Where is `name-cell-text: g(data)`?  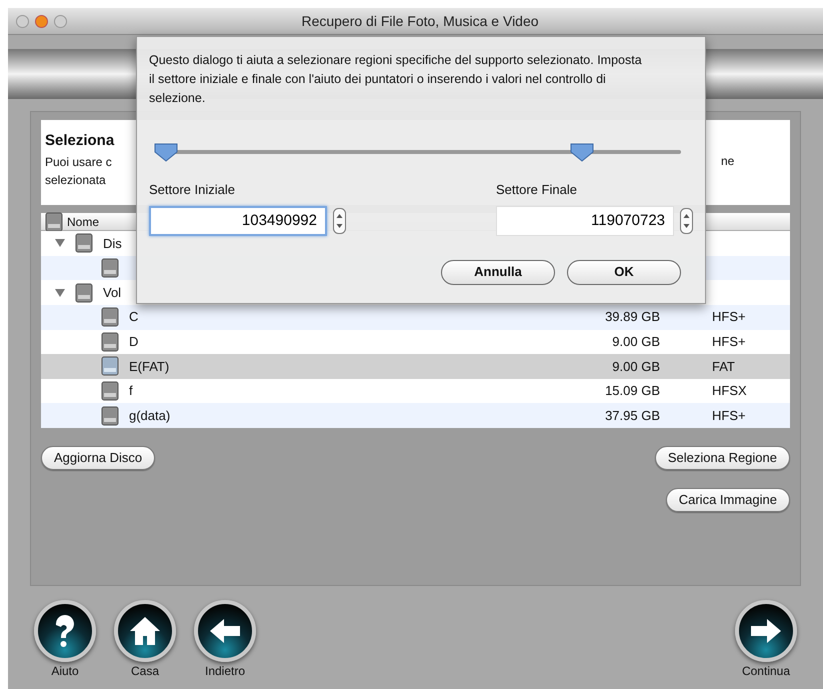 name-cell-text: g(data) is located at coordinates (149, 415).